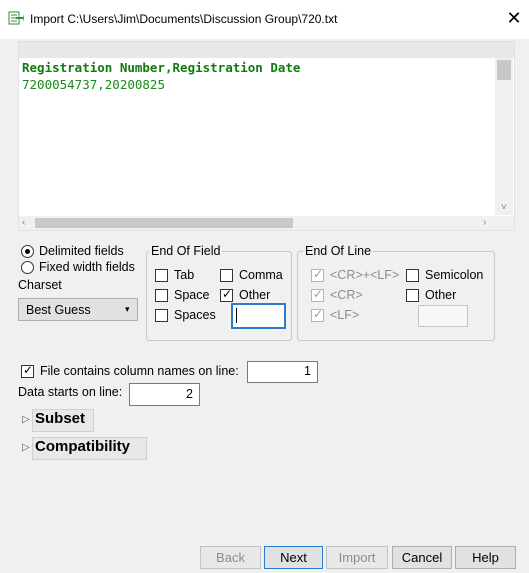 The width and height of the screenshot is (529, 573). I want to click on end-of-field-title: End Of Field, so click(186, 251).